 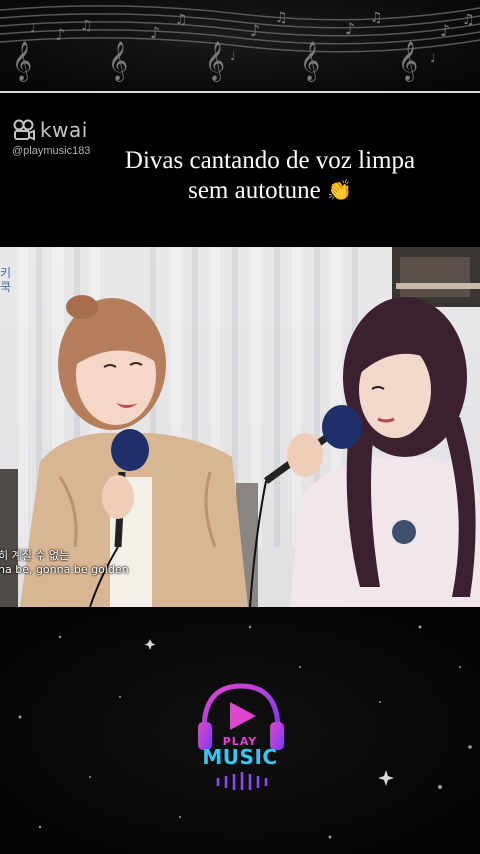 I want to click on kwai-logo-icon, so click(x=24, y=130).